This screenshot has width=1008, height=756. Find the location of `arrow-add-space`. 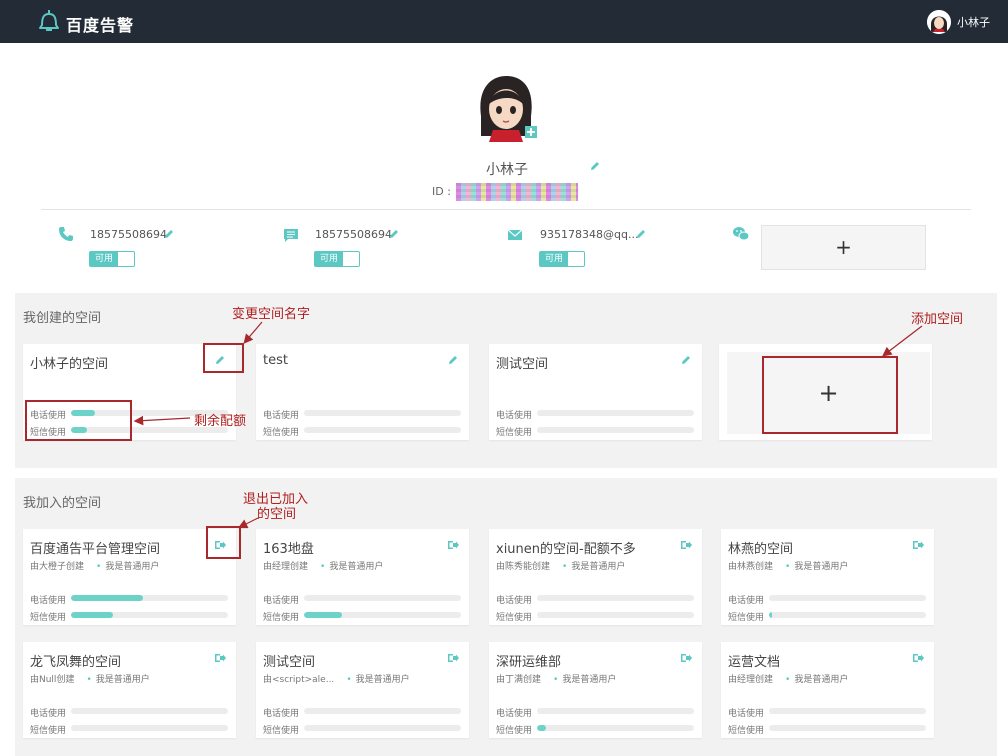

arrow-add-space is located at coordinates (902, 341).